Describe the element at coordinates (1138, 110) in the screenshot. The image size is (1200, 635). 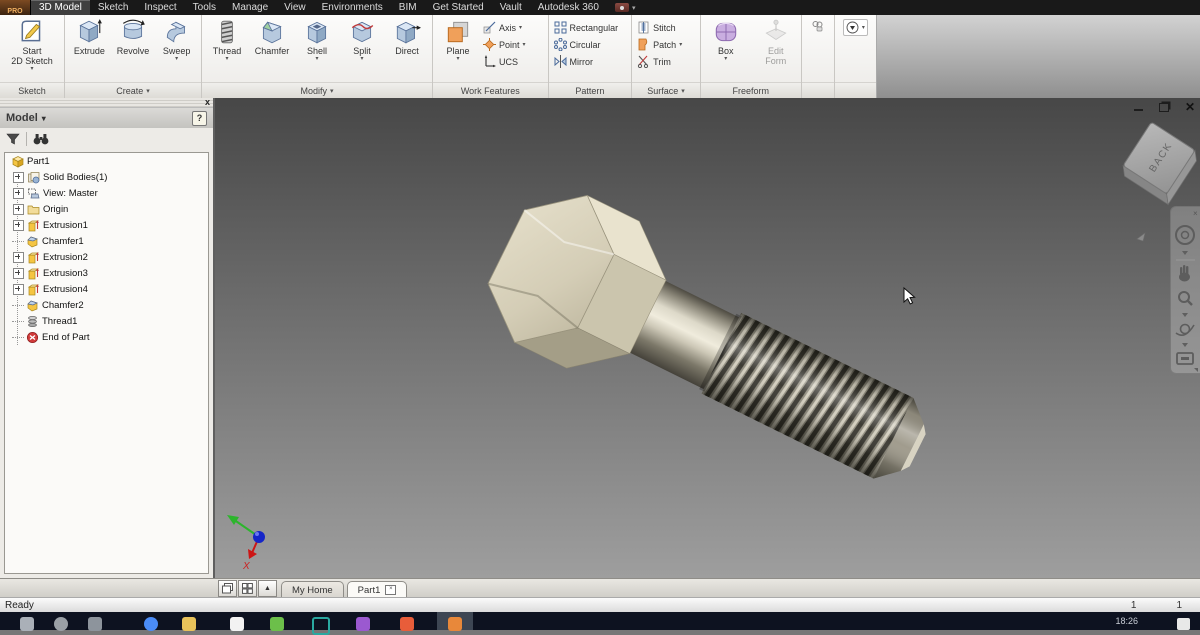
I see `minimize-icon` at that location.